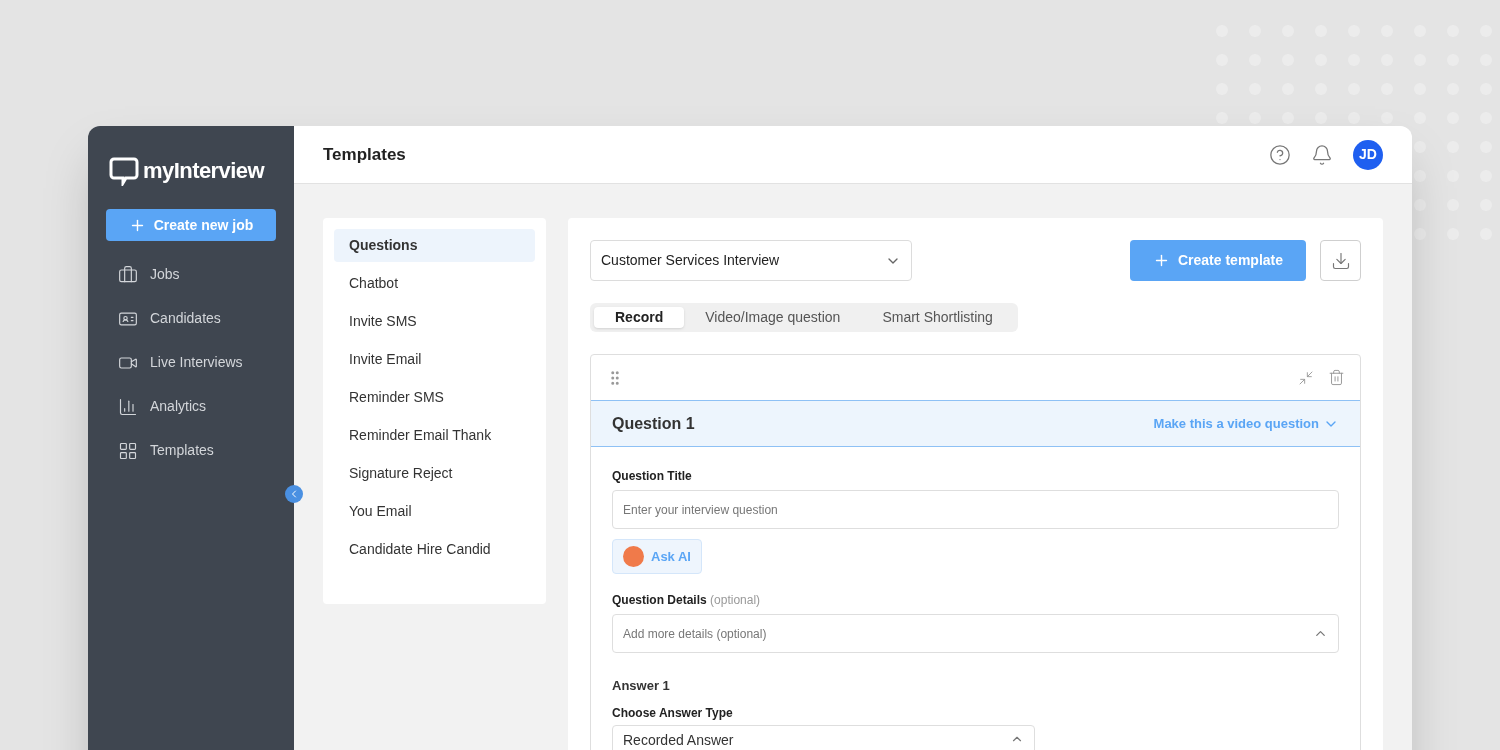 The width and height of the screenshot is (1500, 750). I want to click on field-label: Choose Answer Type, so click(673, 713).